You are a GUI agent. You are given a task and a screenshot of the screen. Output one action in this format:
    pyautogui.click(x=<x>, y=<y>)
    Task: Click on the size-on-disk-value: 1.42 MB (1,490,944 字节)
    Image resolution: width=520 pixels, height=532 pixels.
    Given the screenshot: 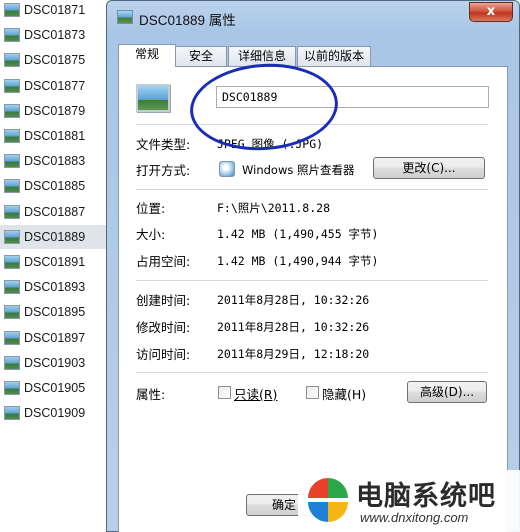 What is the action you would take?
    pyautogui.click(x=298, y=261)
    